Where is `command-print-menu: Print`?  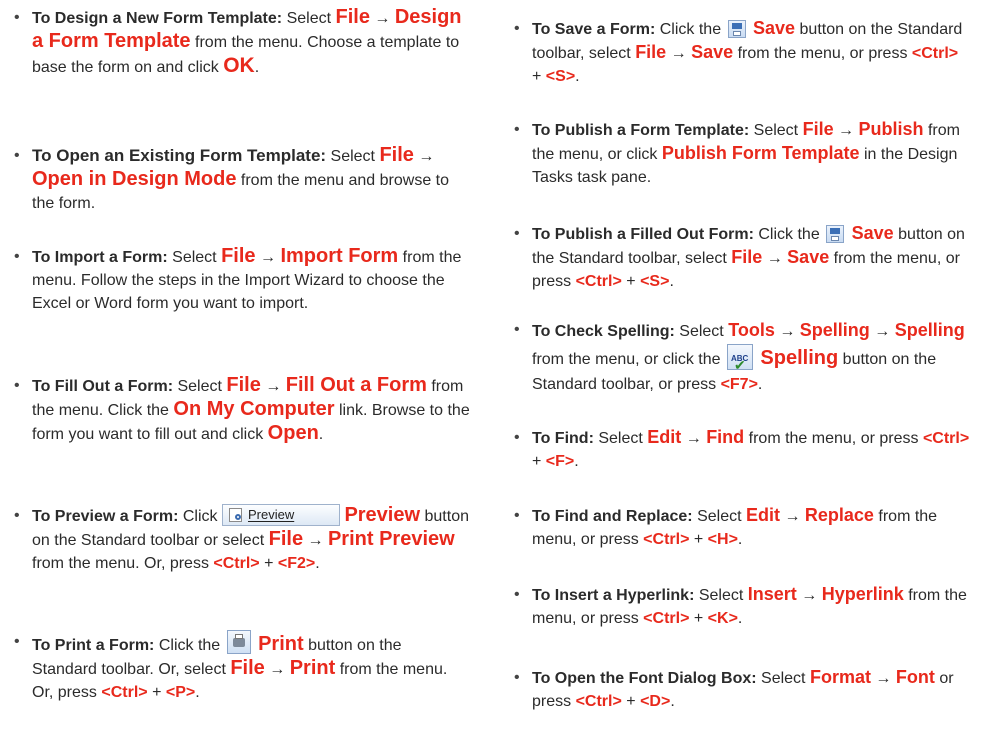 command-print-menu: Print is located at coordinates (312, 668).